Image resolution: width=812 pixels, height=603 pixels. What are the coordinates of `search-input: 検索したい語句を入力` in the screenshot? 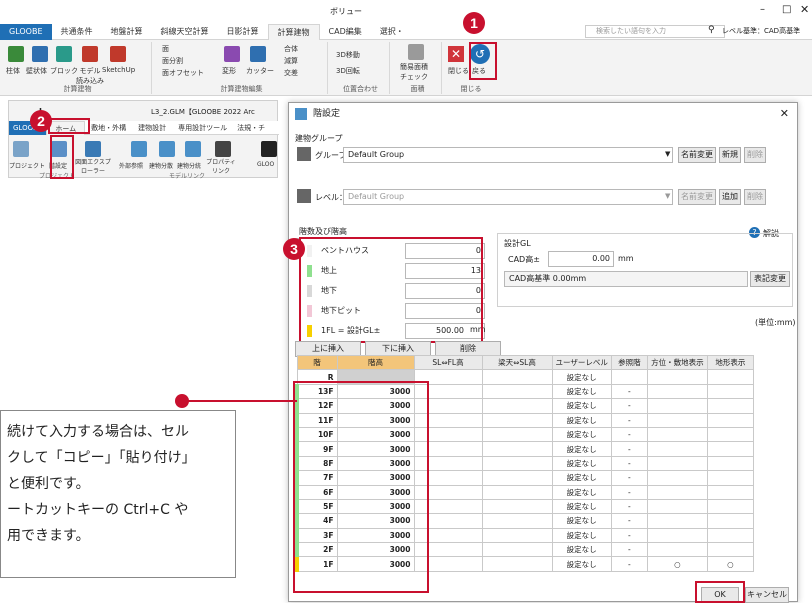 It's located at (655, 31).